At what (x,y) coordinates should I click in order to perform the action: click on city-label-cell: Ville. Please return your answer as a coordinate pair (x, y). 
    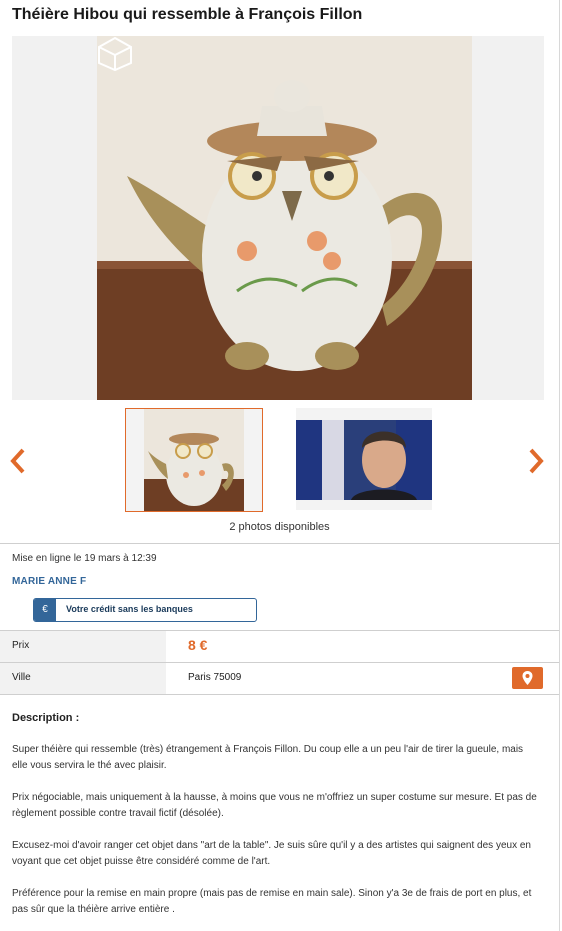
    Looking at the image, I should click on (83, 678).